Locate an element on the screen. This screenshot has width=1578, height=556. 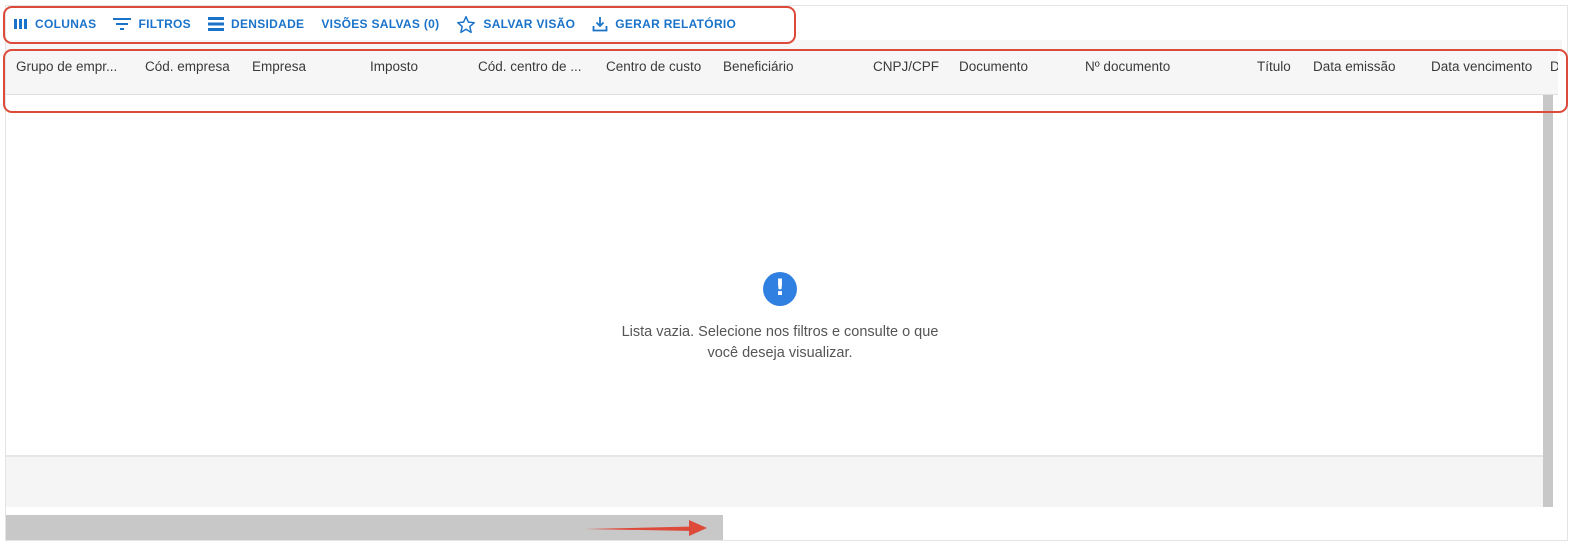
grid-footer is located at coordinates (774, 481).